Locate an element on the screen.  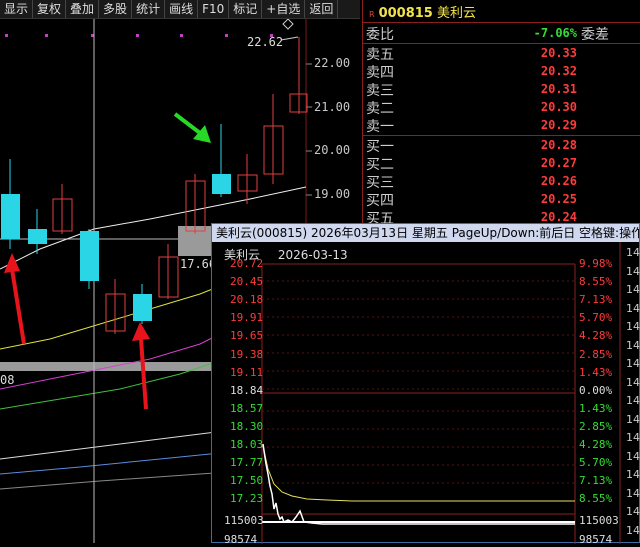
toolbar-button: 返回 is located at coordinates (322, 9).